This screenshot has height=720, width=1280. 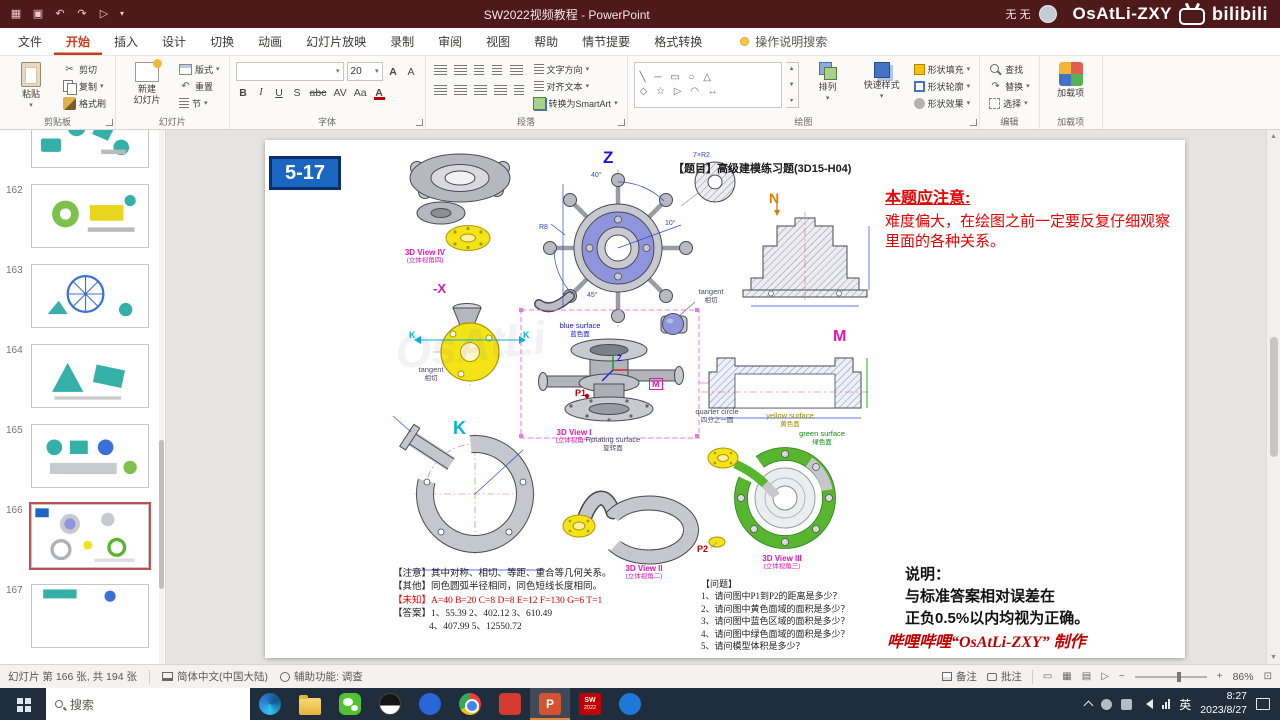 What do you see at coordinates (379, 92) in the screenshot?
I see `font-color-button: A` at bounding box center [379, 92].